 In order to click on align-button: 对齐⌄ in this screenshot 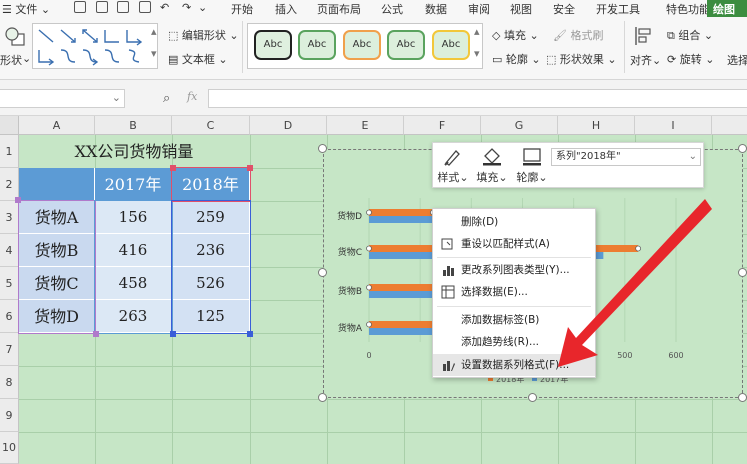, I will do `click(645, 60)`.